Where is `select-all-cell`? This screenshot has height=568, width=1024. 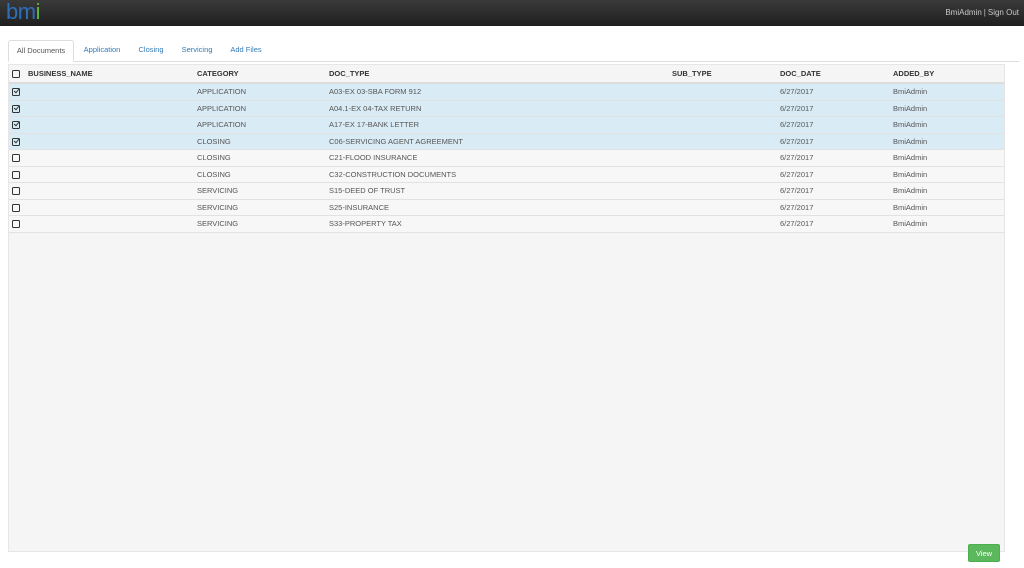 select-all-cell is located at coordinates (18, 74).